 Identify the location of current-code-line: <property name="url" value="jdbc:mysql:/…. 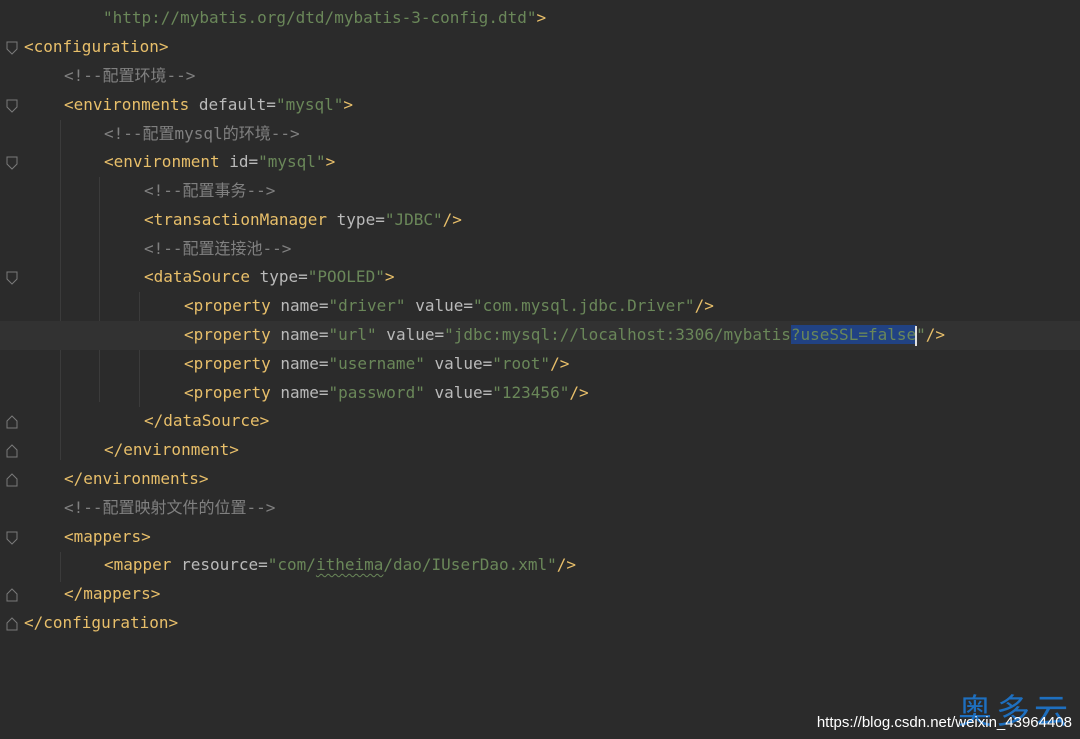
(540, 335).